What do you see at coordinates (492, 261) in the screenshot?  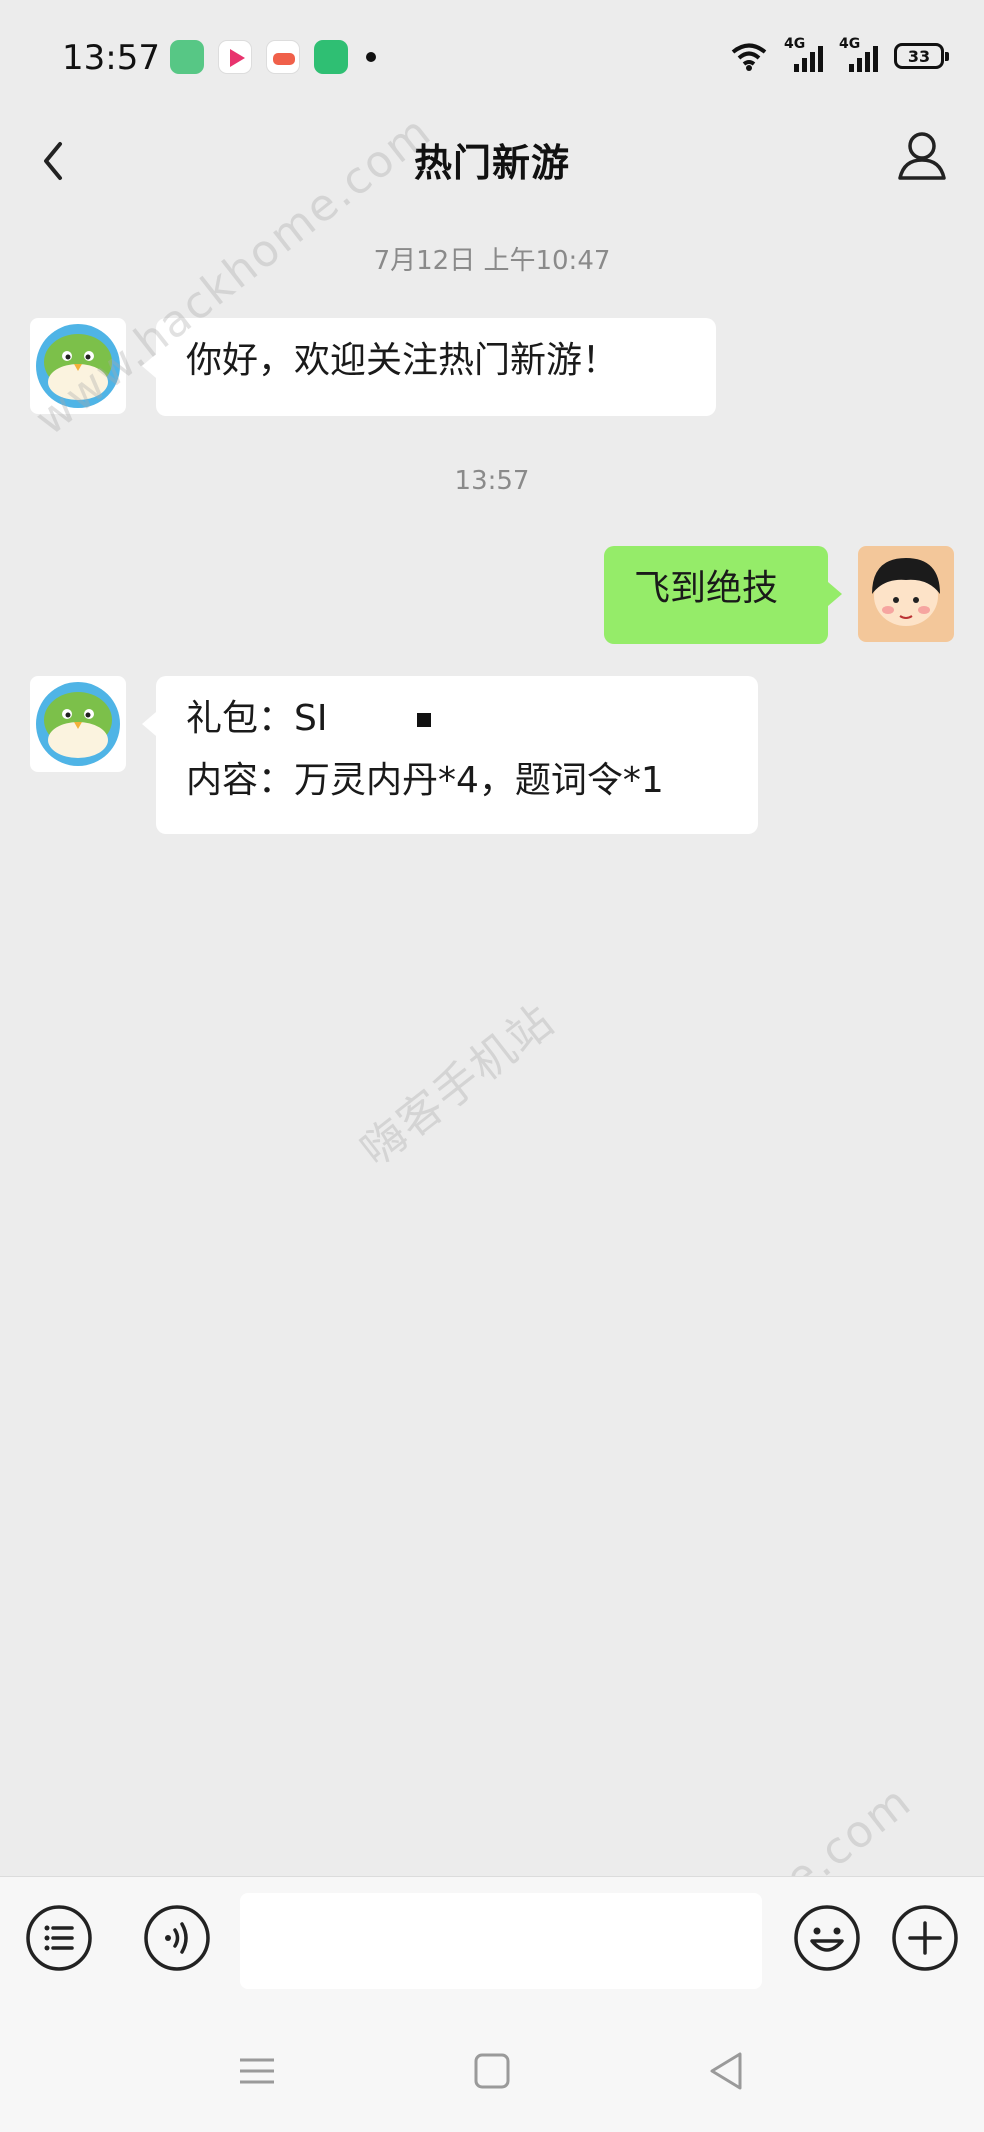 I see `message-timestamp: 7月12日 上午10:47` at bounding box center [492, 261].